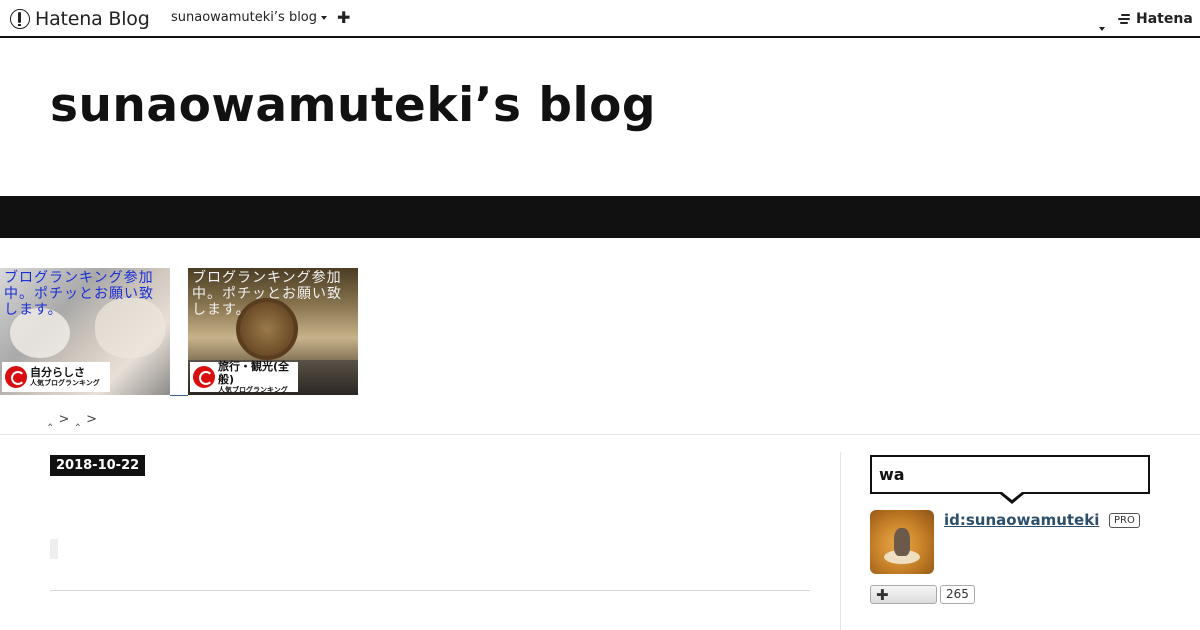 The width and height of the screenshot is (1200, 630). What do you see at coordinates (92, 19) in the screenshot?
I see `logo-text: Hatena Blog` at bounding box center [92, 19].